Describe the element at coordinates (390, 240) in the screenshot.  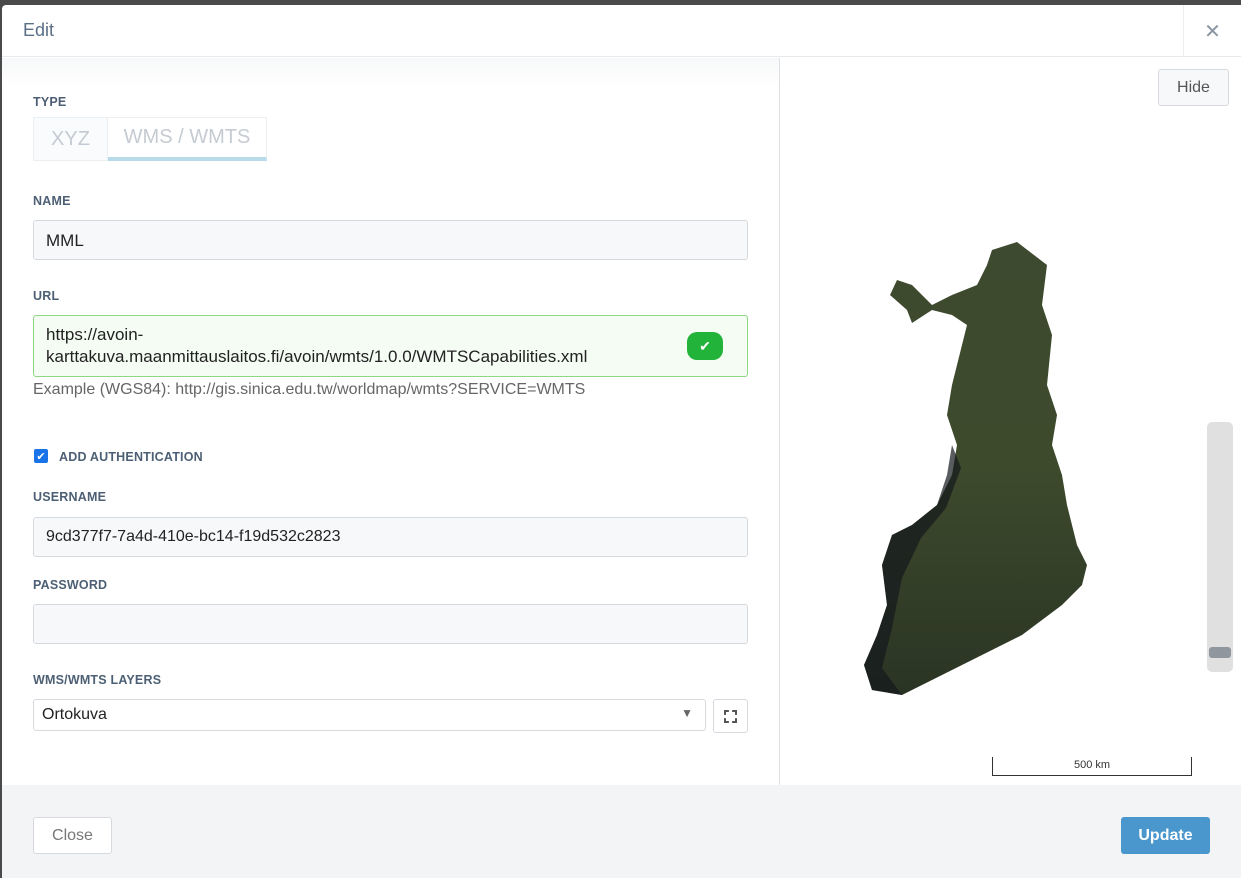
I see `name-input: MML` at that location.